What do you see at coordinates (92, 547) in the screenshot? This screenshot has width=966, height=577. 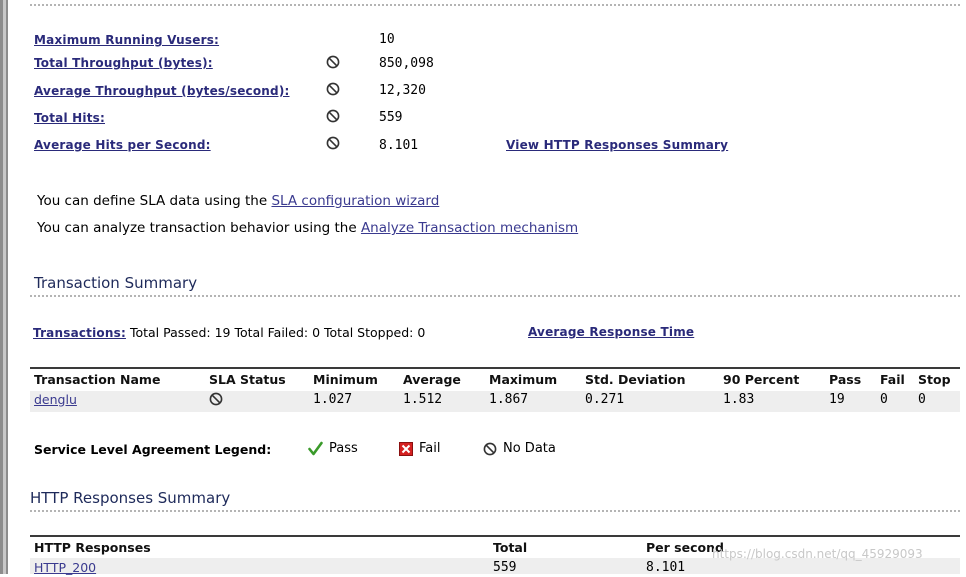 I see `col-http-responses: HTTP Responses` at bounding box center [92, 547].